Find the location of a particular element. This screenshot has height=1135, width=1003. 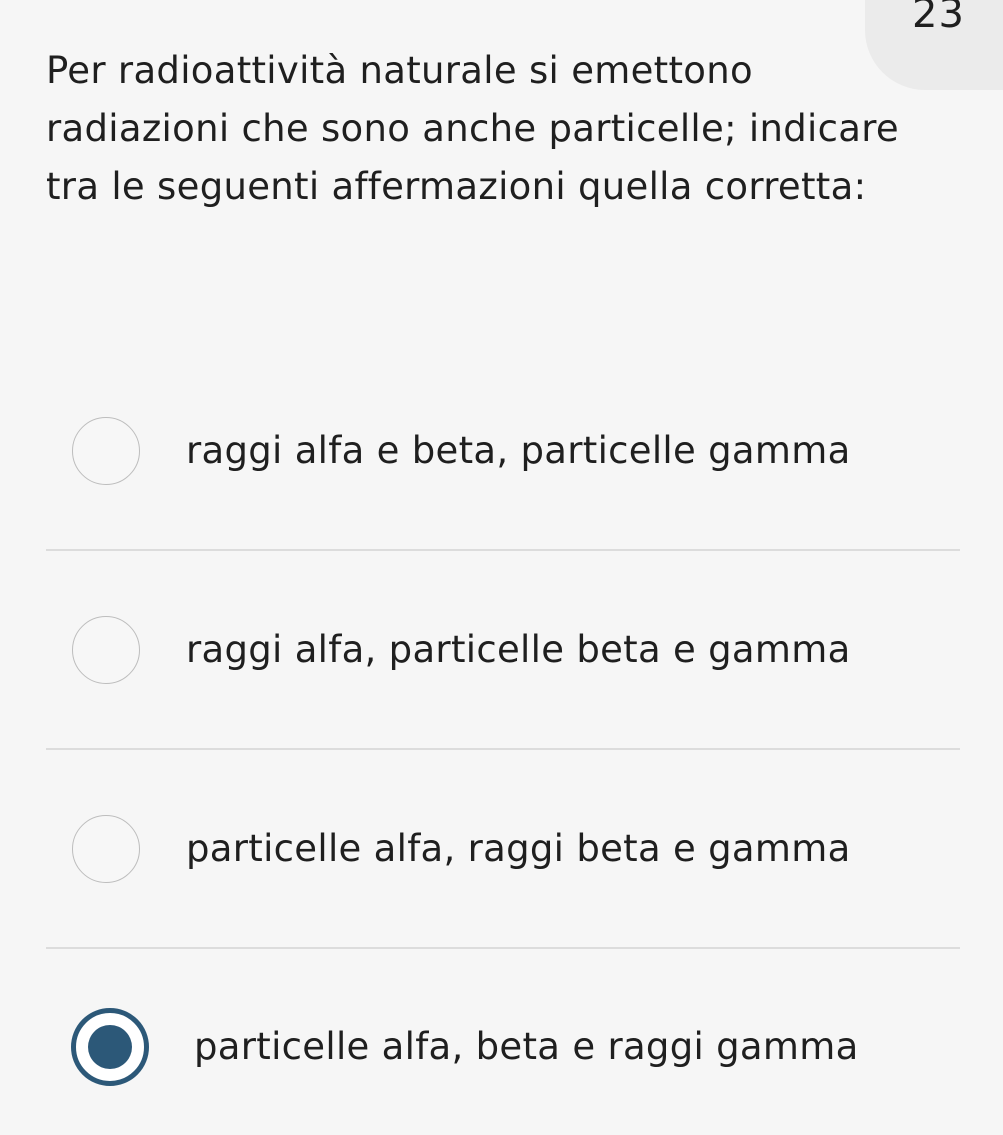

radio-button-selected is located at coordinates (110, 1047).